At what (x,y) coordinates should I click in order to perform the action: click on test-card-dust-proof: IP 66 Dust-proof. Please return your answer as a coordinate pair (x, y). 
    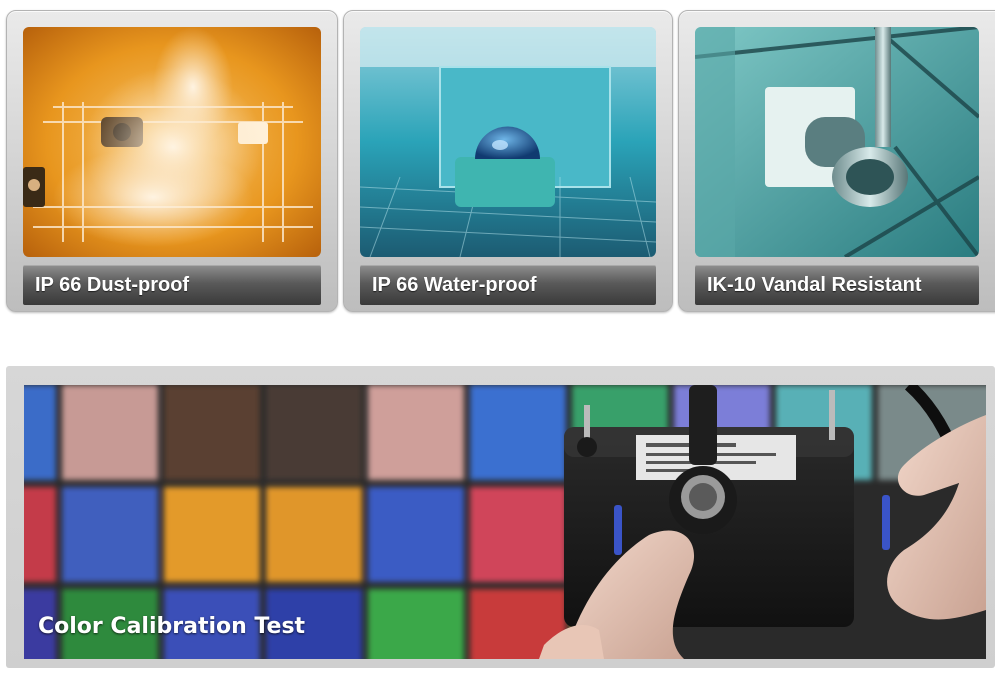
    Looking at the image, I should click on (172, 161).